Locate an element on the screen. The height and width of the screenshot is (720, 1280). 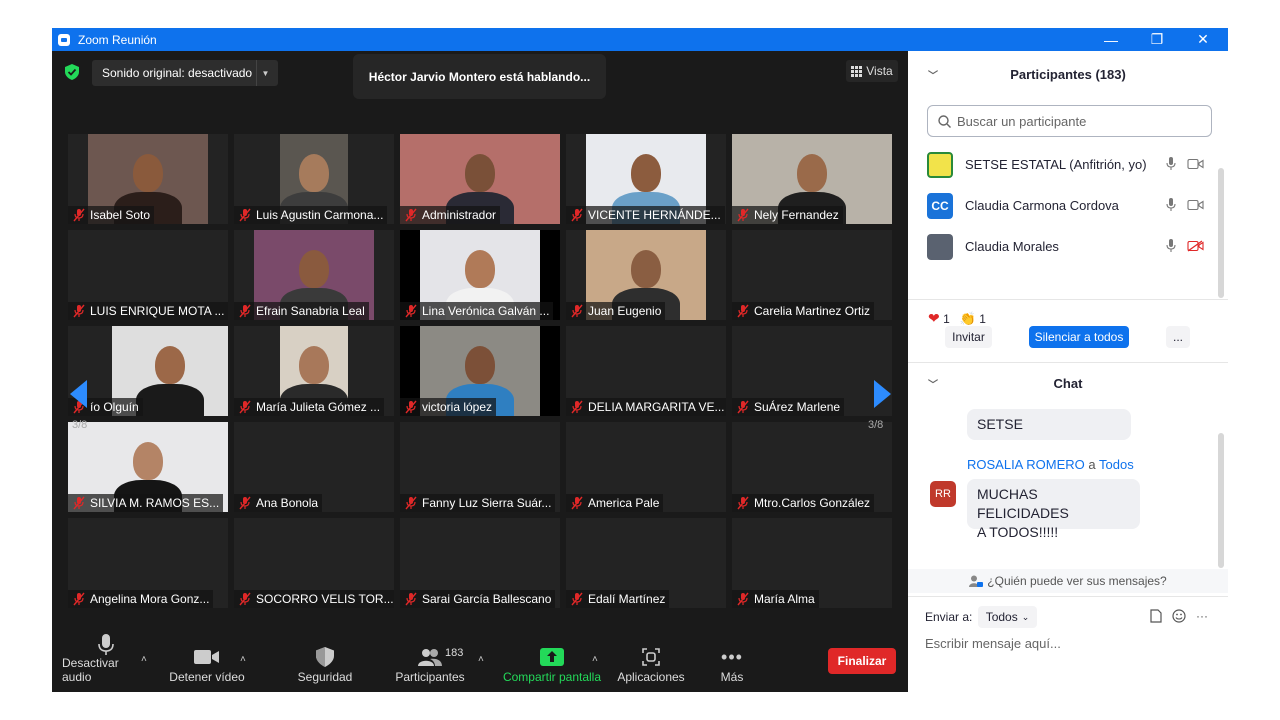
participant-search-input: Buscar un participante is located at coordinates (1069, 121).